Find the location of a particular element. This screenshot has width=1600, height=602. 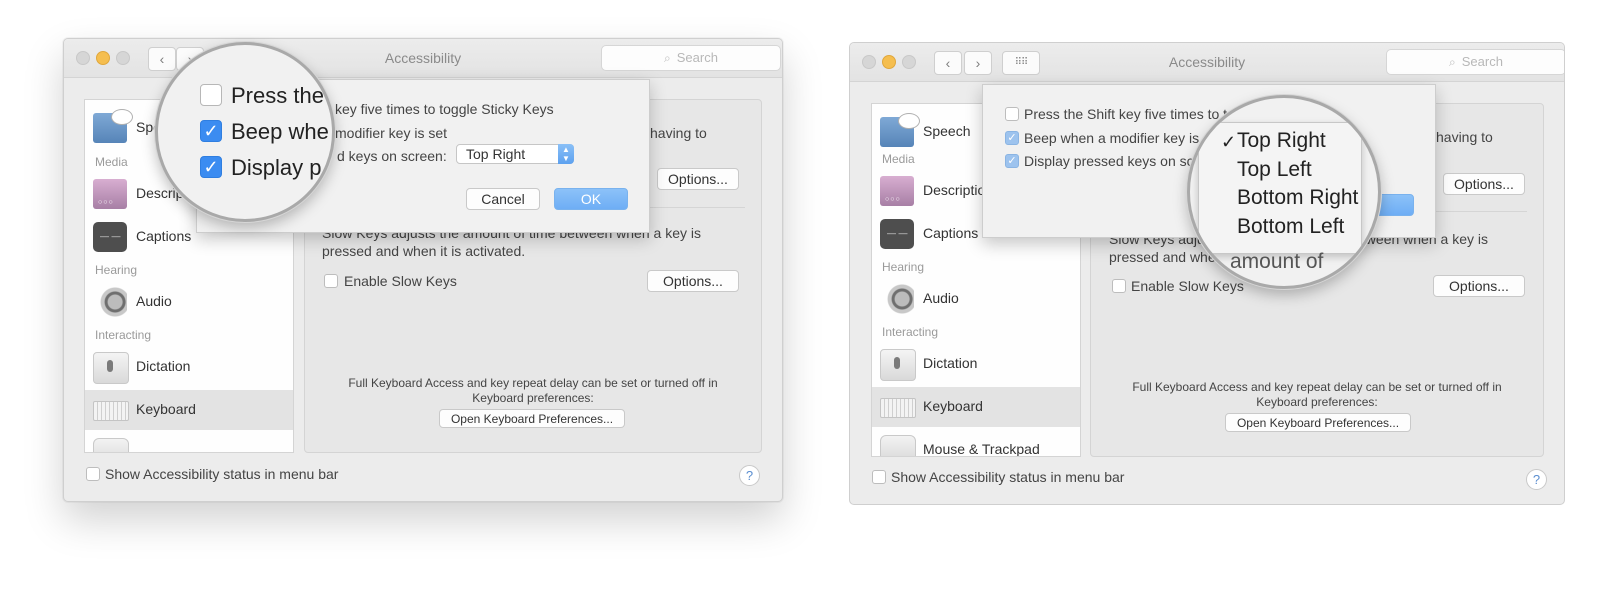

sidebar-item-mouse-trackpad: Mouse & Trackpad is located at coordinates (976, 443).